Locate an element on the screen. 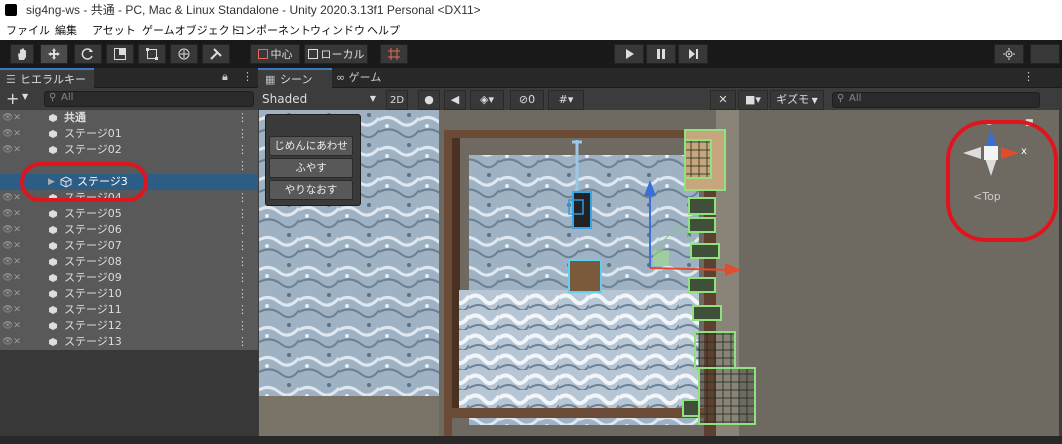  hierarchy-row-stage10: 👁︎✕ ステージ10 ⋮ is located at coordinates (129, 294).